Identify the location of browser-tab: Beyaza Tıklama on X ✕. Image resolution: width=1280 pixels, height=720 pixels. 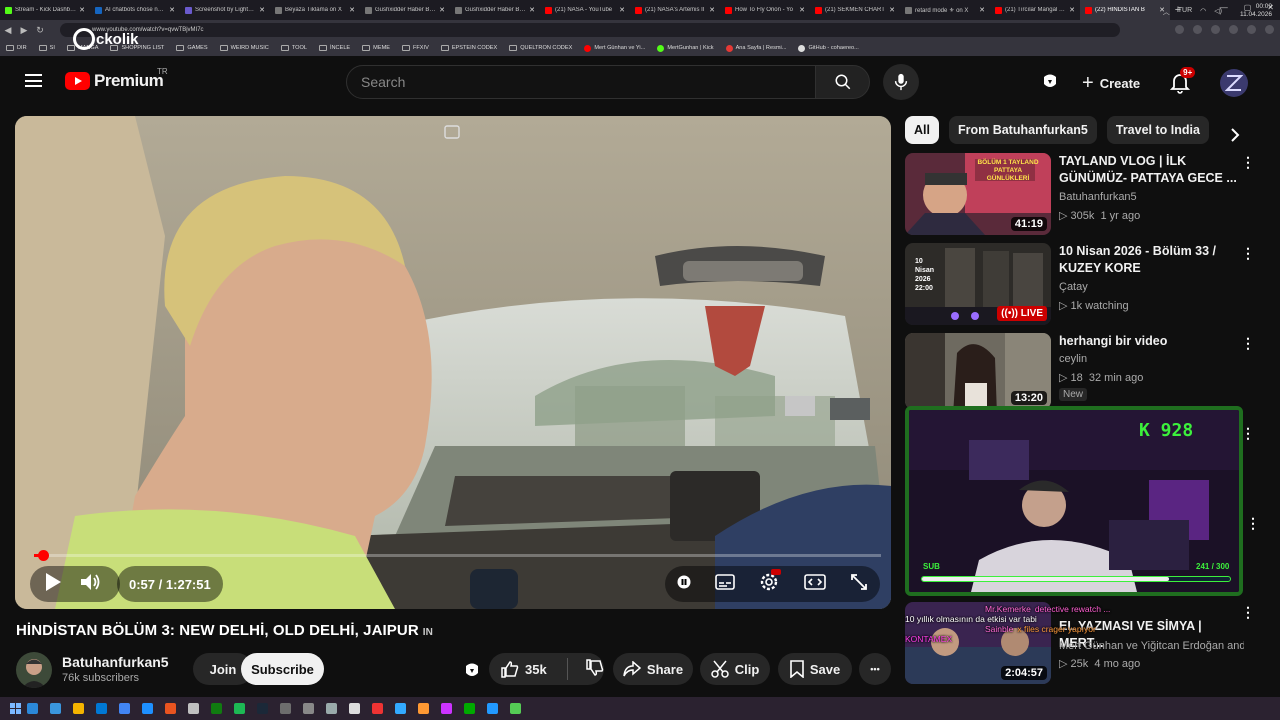
(315, 10).